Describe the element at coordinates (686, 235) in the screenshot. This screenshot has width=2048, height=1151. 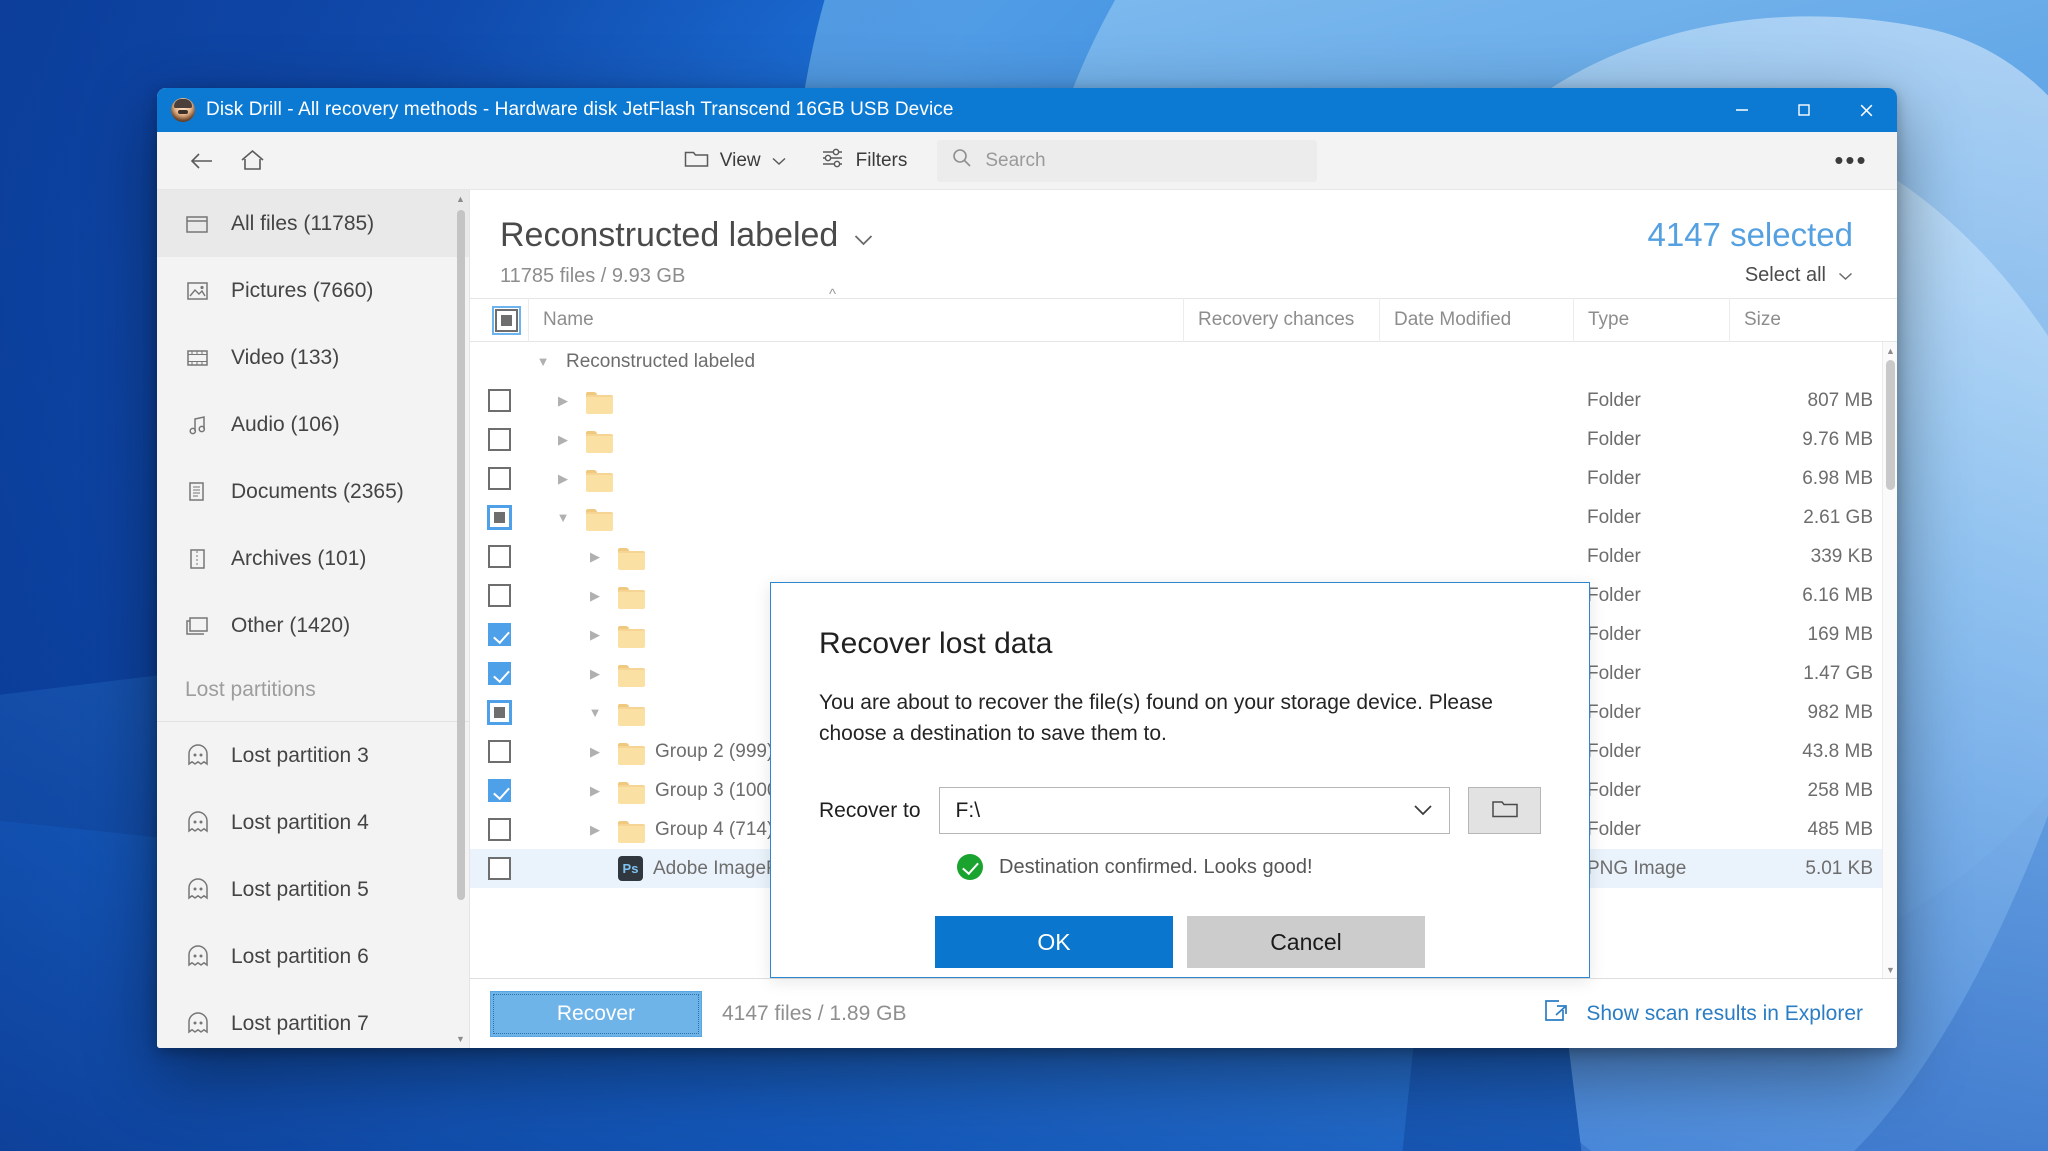
I see `results-title-dropdown: Reconstructed labeled` at that location.